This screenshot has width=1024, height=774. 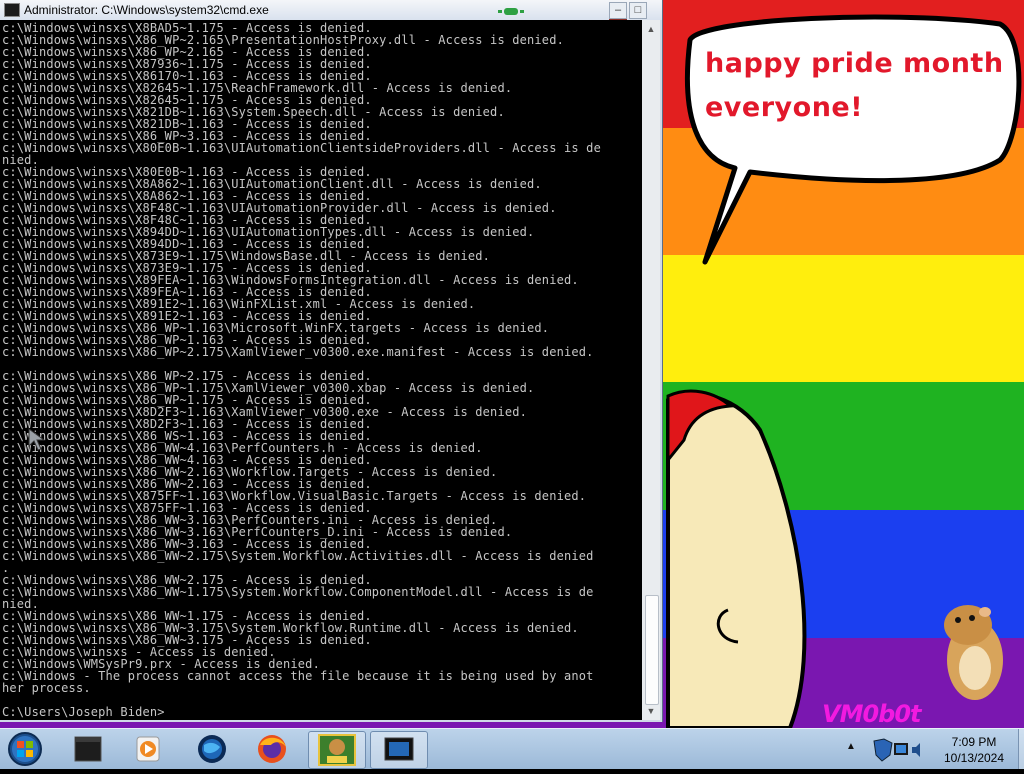 What do you see at coordinates (651, 29) in the screenshot?
I see `scroll-up-arrow-icon: ▲` at bounding box center [651, 29].